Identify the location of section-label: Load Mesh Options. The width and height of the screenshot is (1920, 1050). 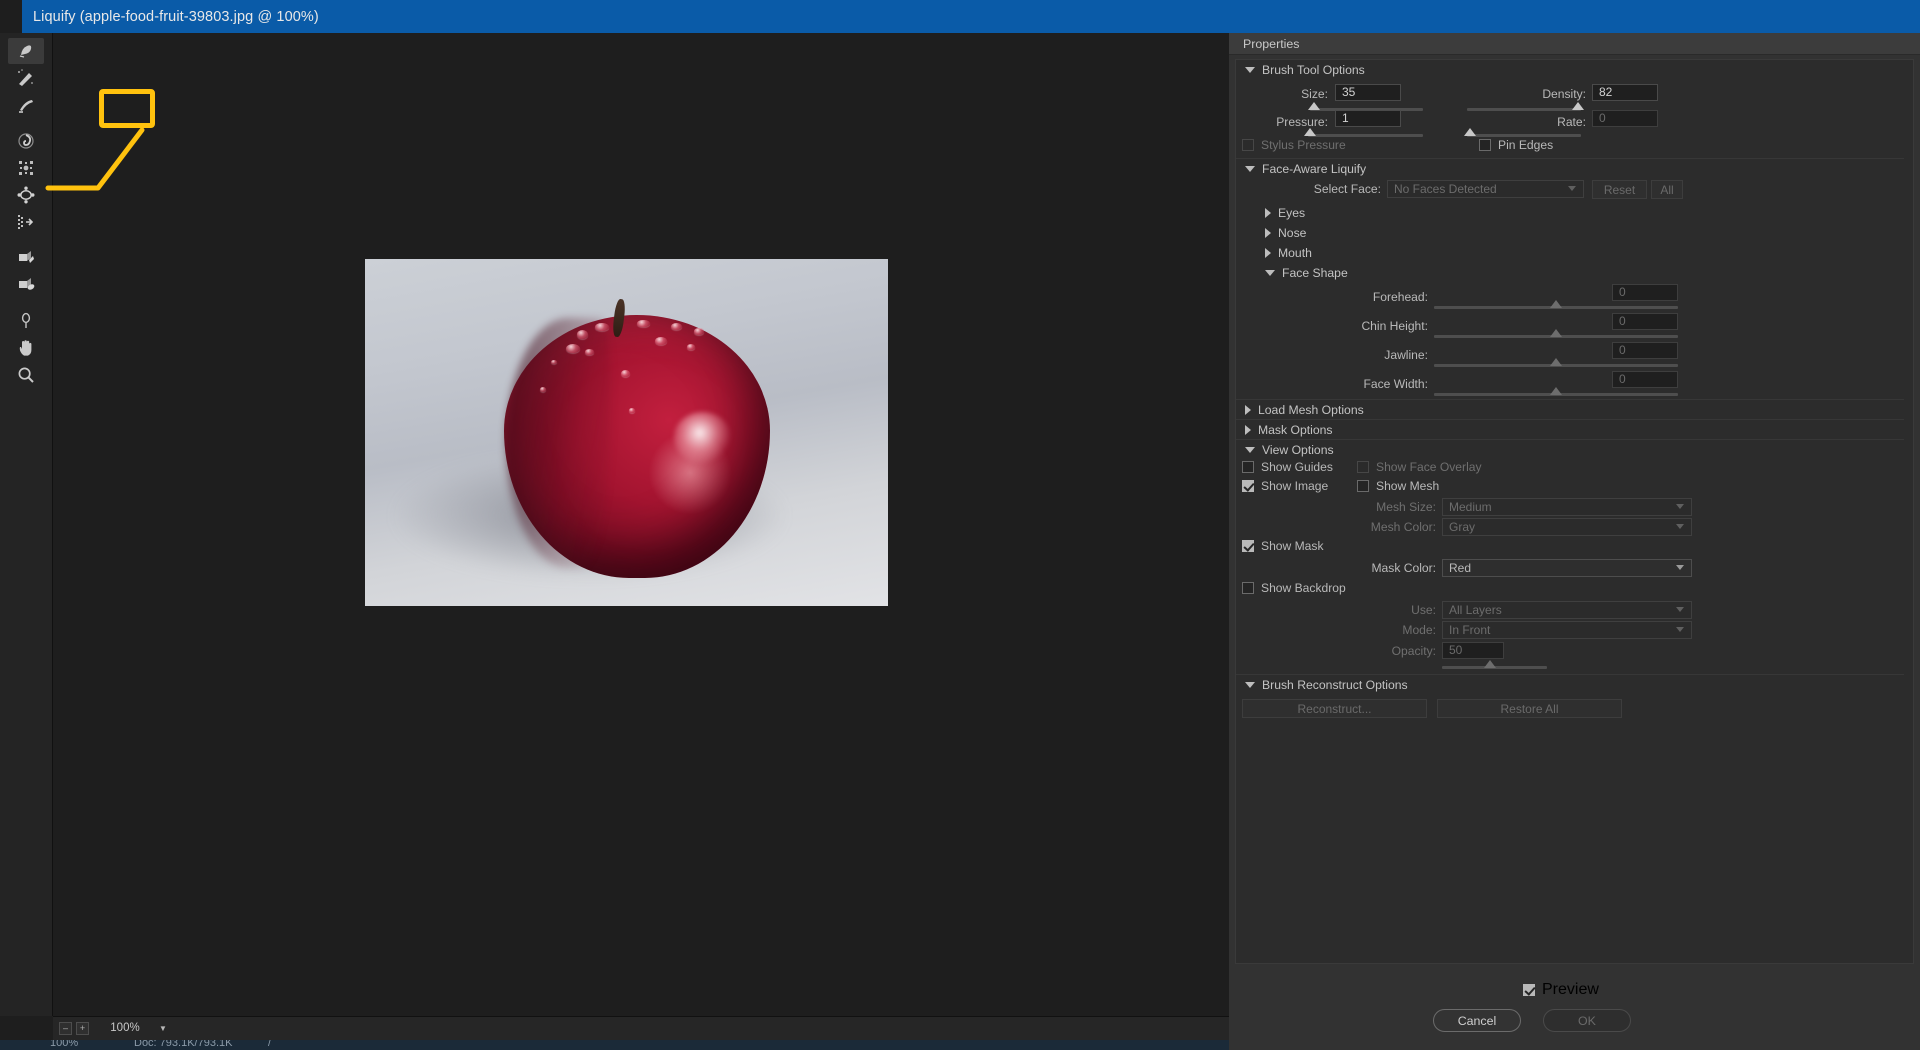
(1311, 409).